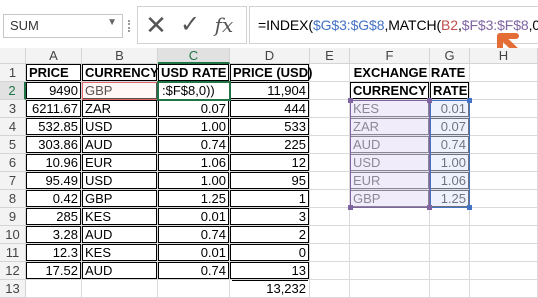 This screenshot has width=538, height=298. What do you see at coordinates (120, 73) in the screenshot?
I see `header-currency: CURRENCY` at bounding box center [120, 73].